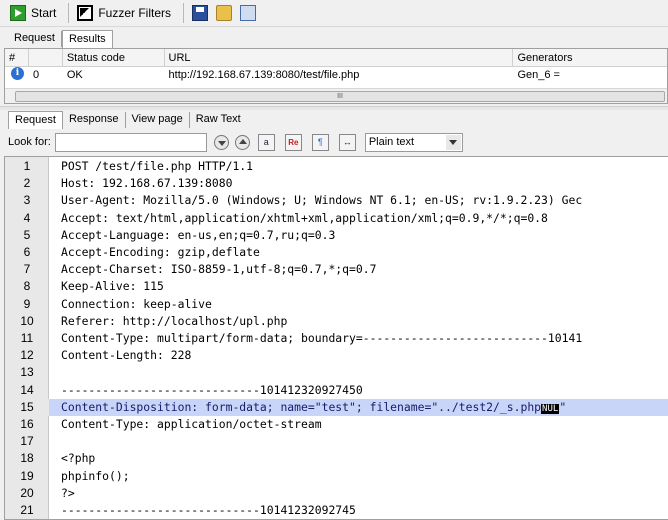  I want to click on code-text: Content-Length: 228, so click(120, 355).